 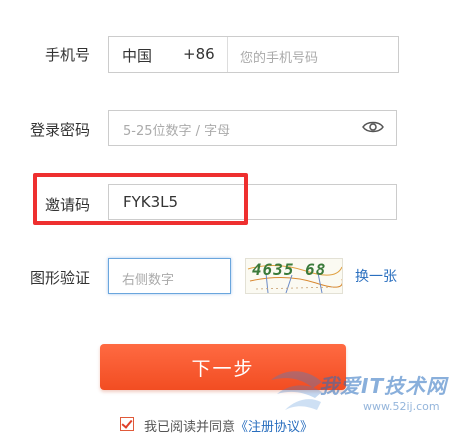 What do you see at coordinates (148, 278) in the screenshot?
I see `captcha-input: 右侧数字` at bounding box center [148, 278].